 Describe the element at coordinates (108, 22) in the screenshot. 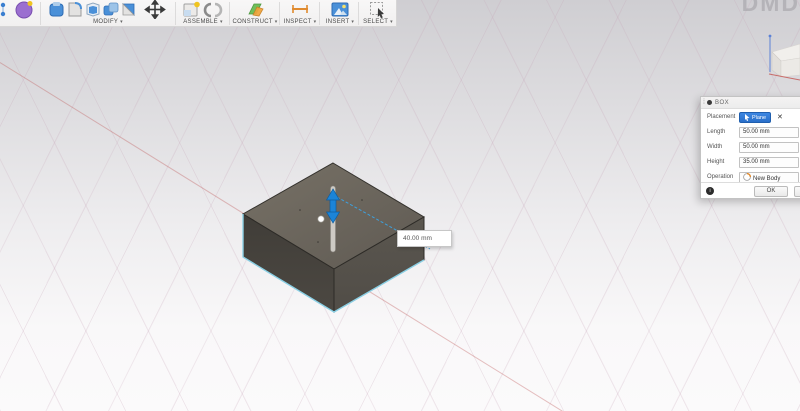

I see `modify-menu: MODIFY ▾` at that location.